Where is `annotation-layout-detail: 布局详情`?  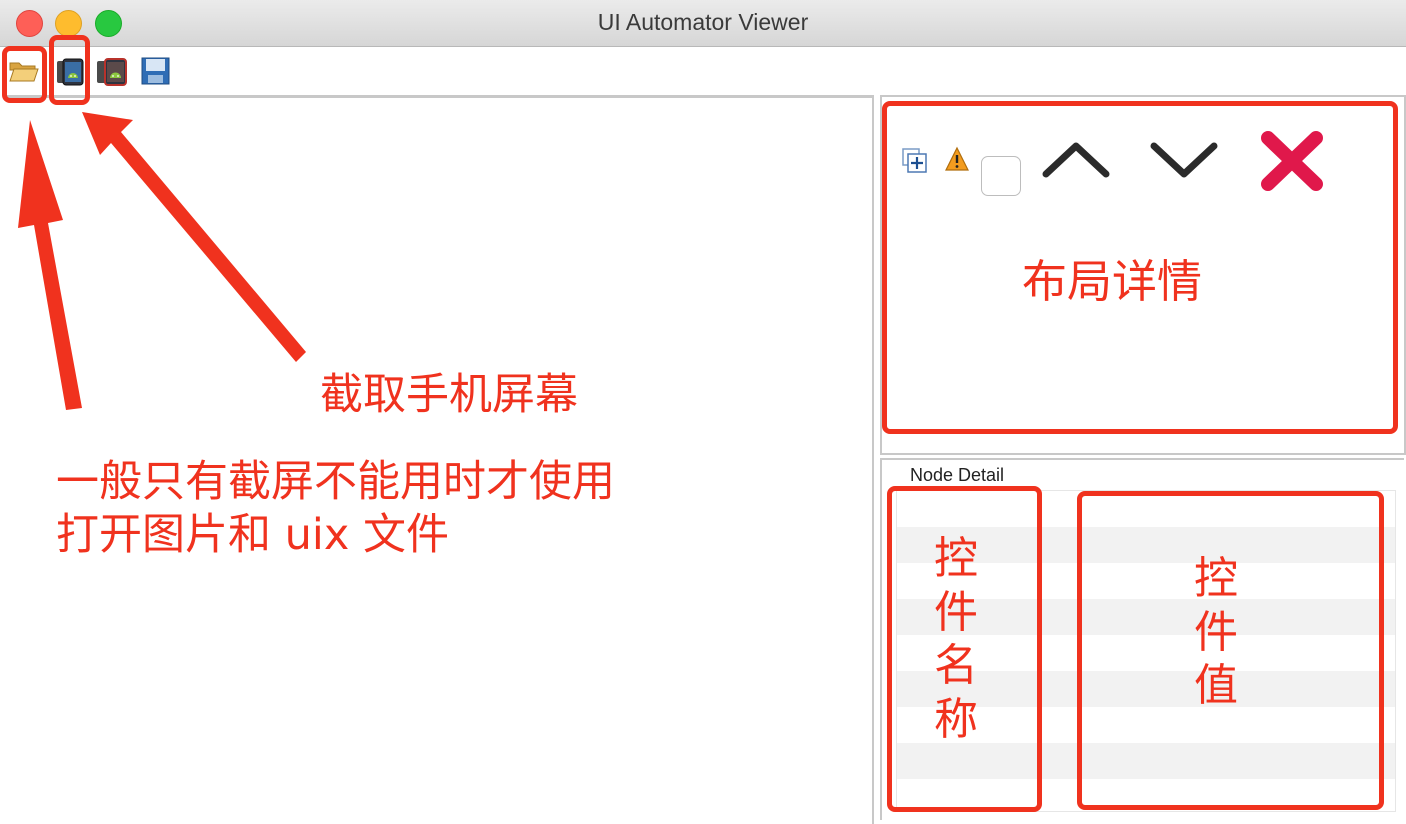
annotation-layout-detail: 布局详情 is located at coordinates (1112, 281).